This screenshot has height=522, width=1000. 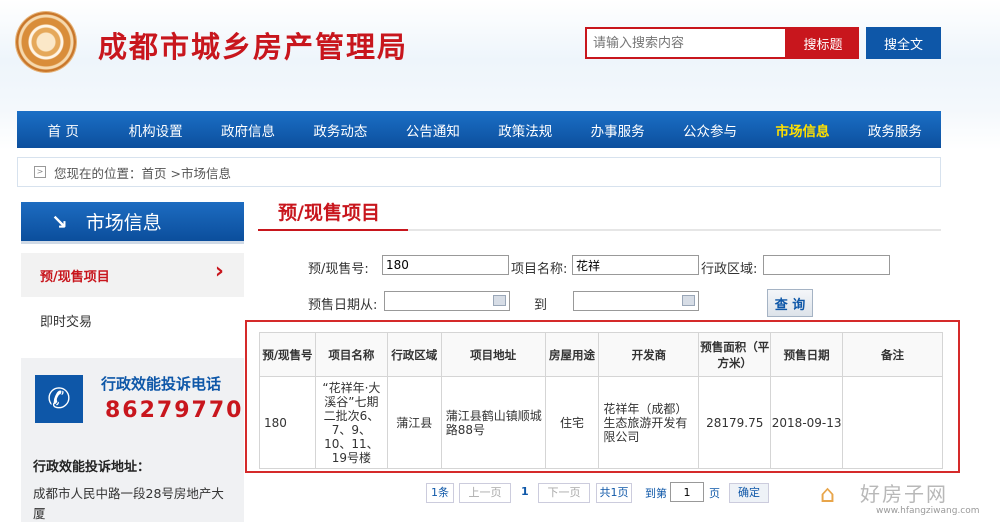 What do you see at coordinates (572, 422) in the screenshot?
I see `cell-usage: 住宅` at bounding box center [572, 422].